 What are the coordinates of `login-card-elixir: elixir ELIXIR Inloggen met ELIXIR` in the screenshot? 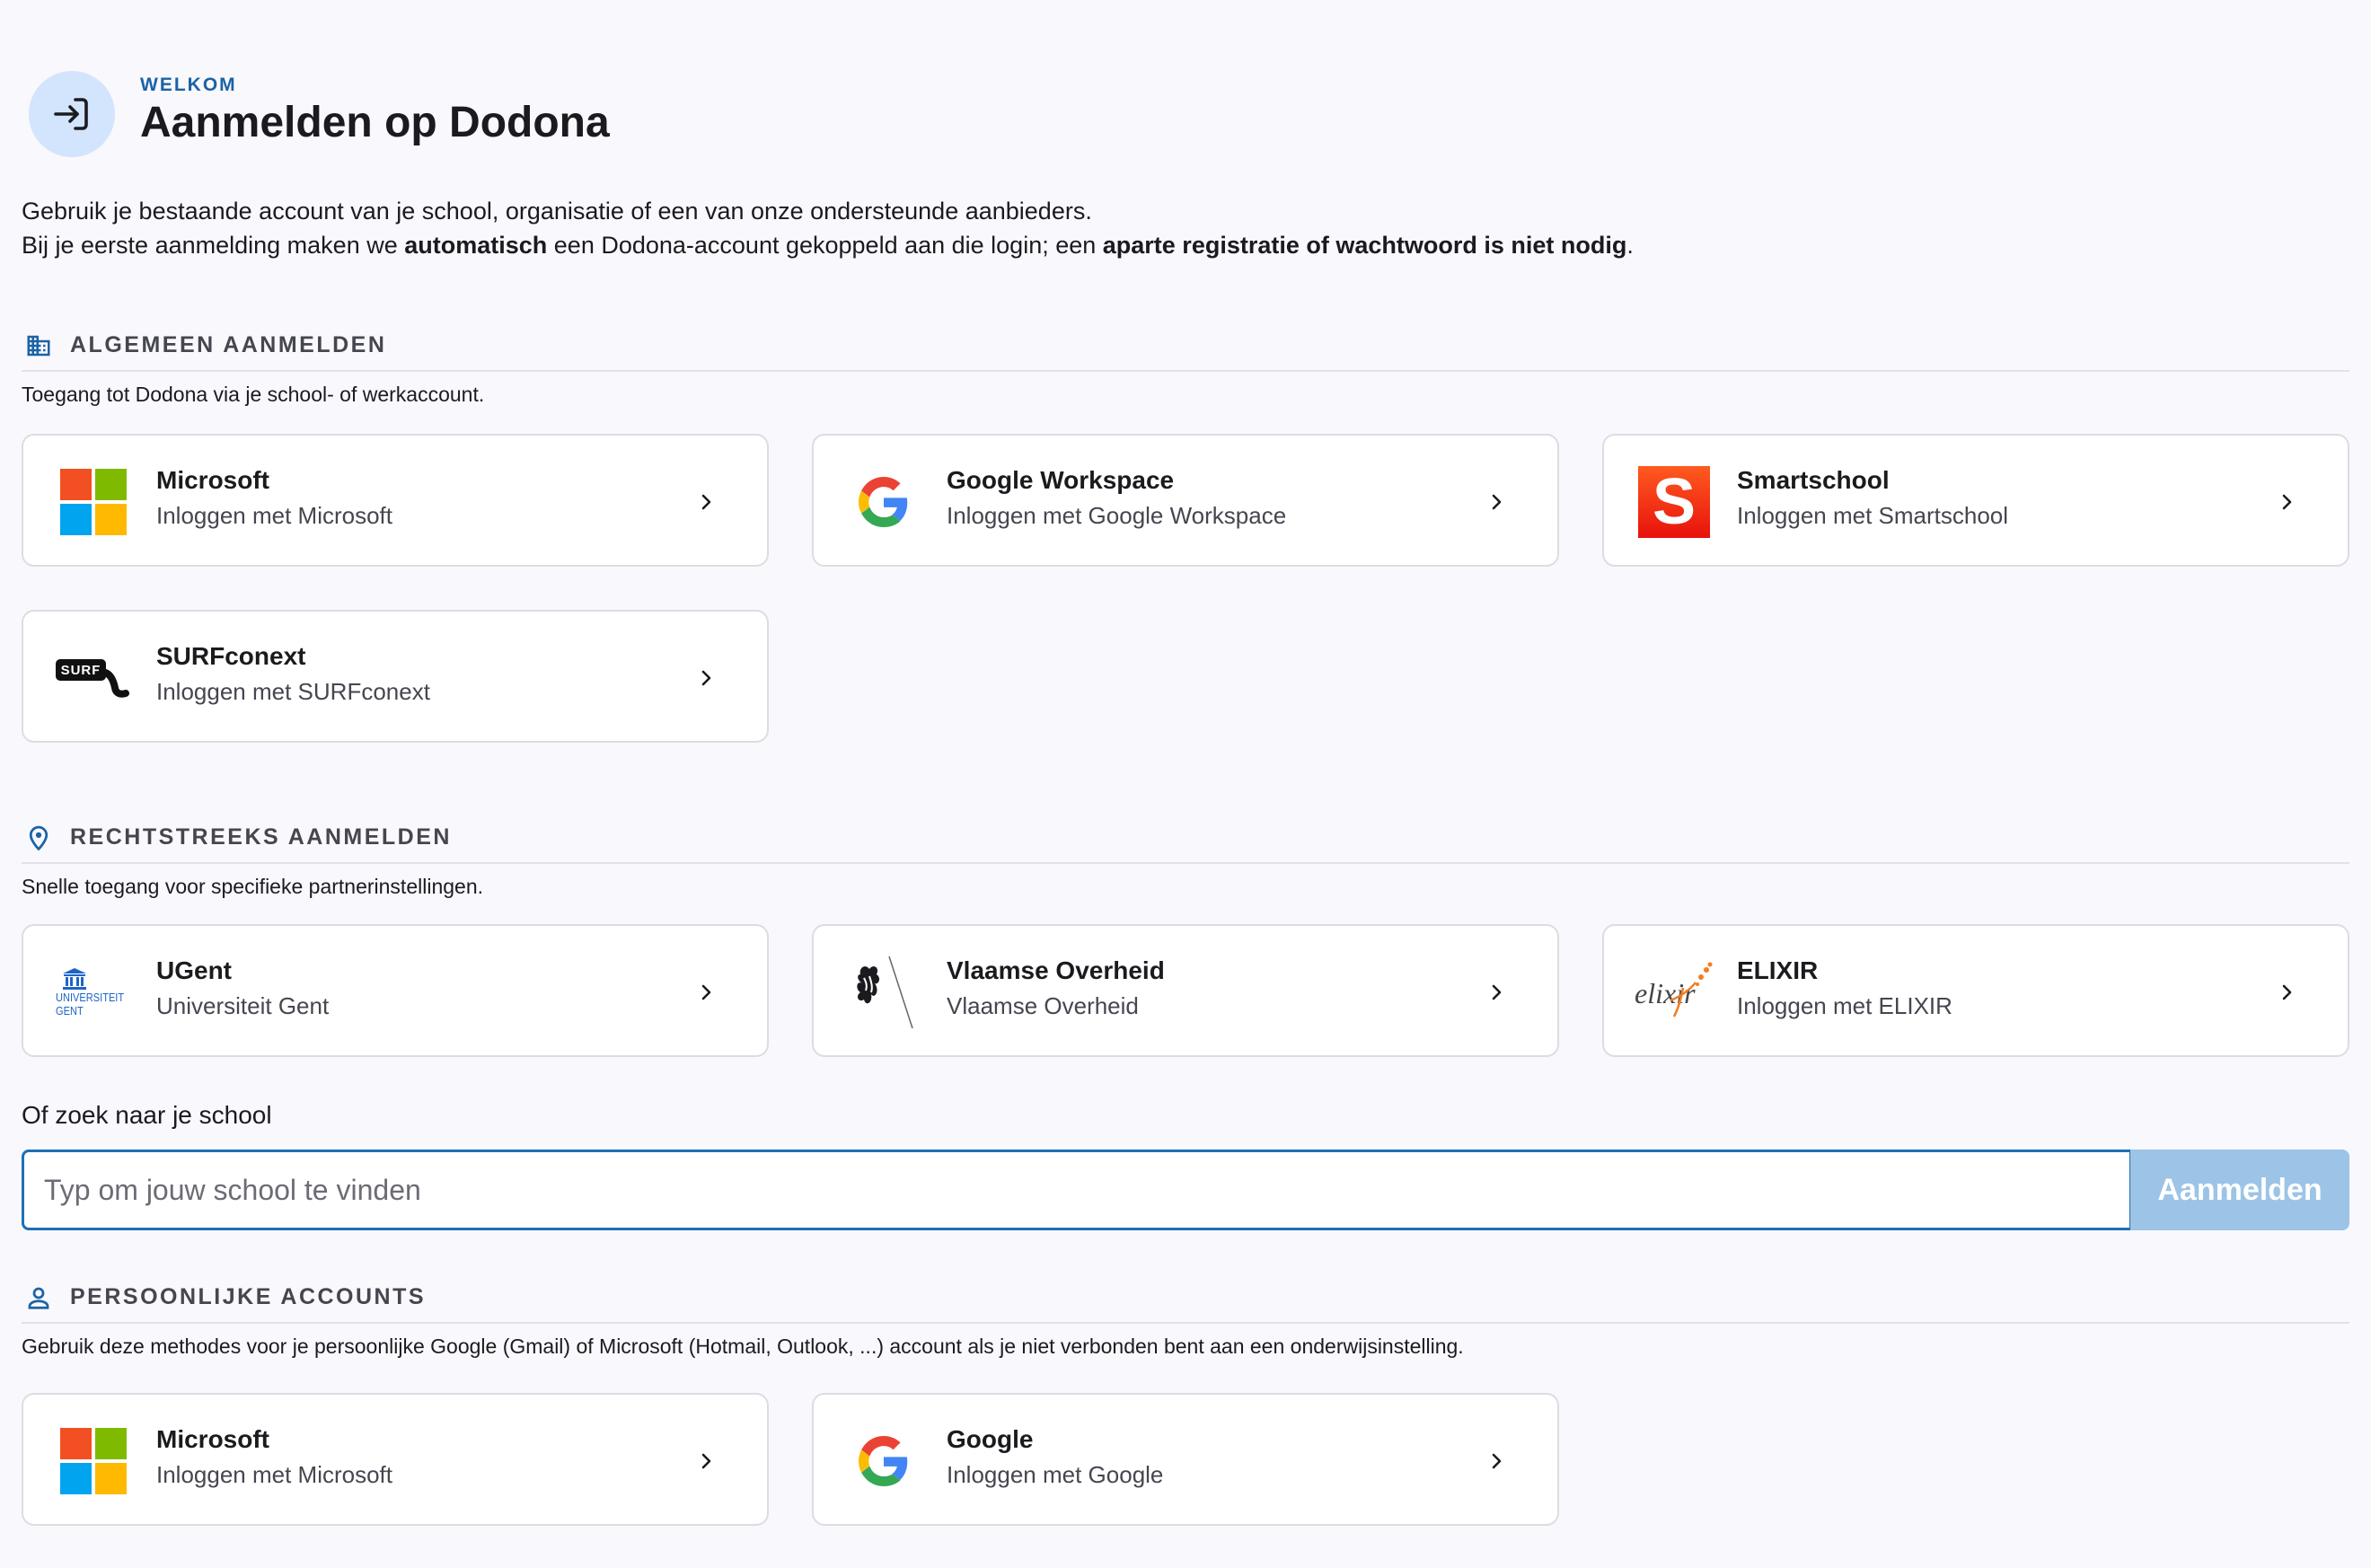 It's located at (1975, 990).